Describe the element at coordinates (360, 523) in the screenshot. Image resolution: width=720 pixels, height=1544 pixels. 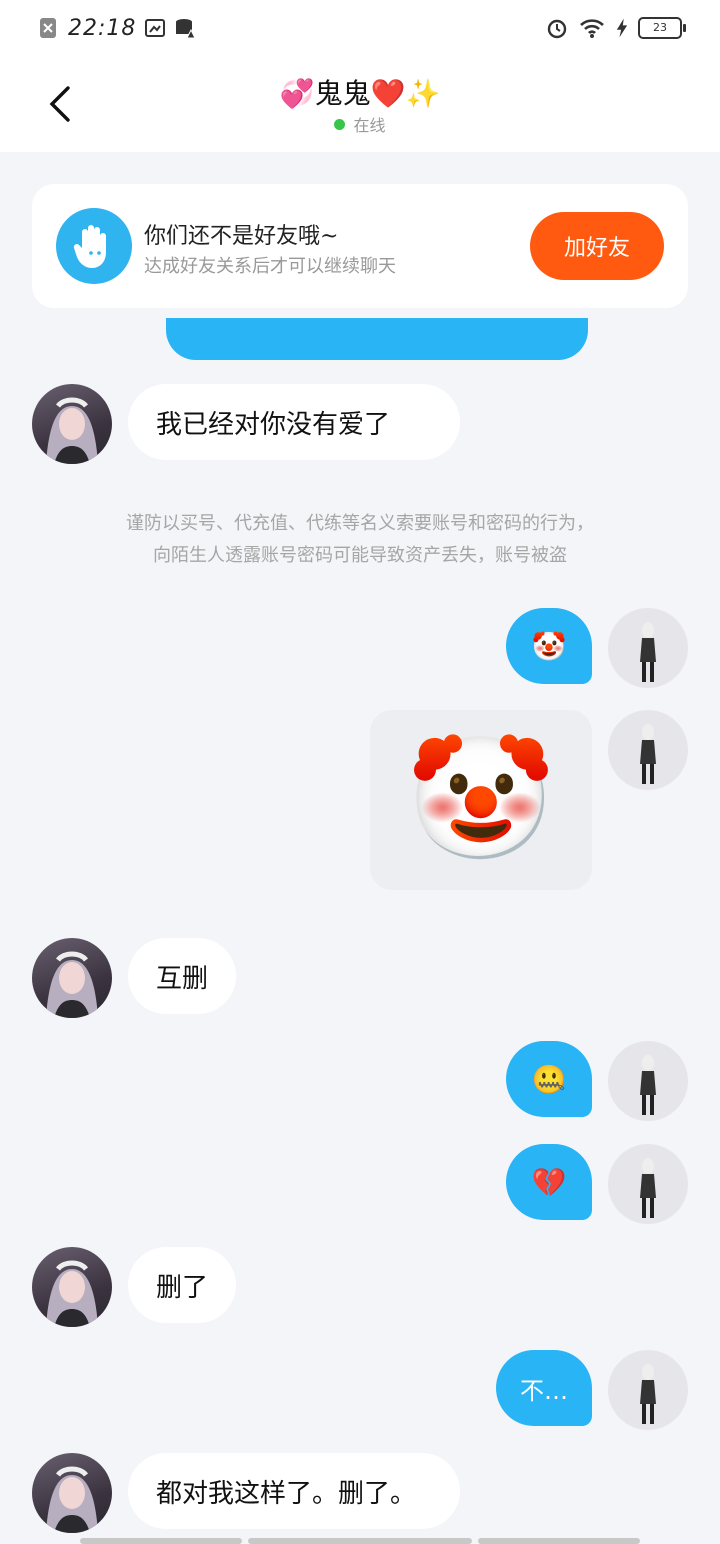
I see `warning-line-1: 谨防以买号、代充值、代练等名义索要账号和密码的行为，` at that location.